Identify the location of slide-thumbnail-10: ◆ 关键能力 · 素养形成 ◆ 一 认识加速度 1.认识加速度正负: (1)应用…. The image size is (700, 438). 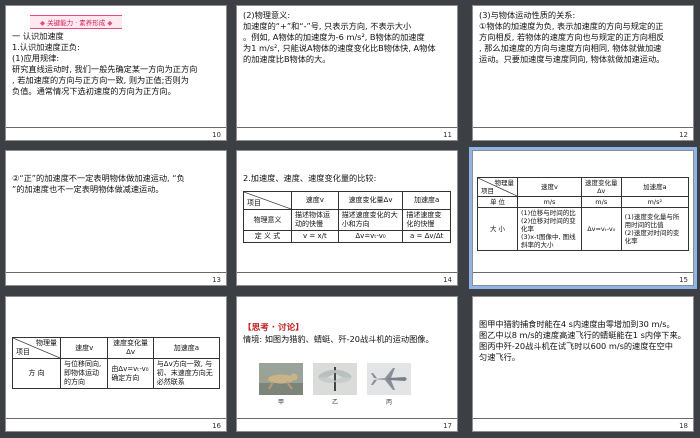
(116, 73).